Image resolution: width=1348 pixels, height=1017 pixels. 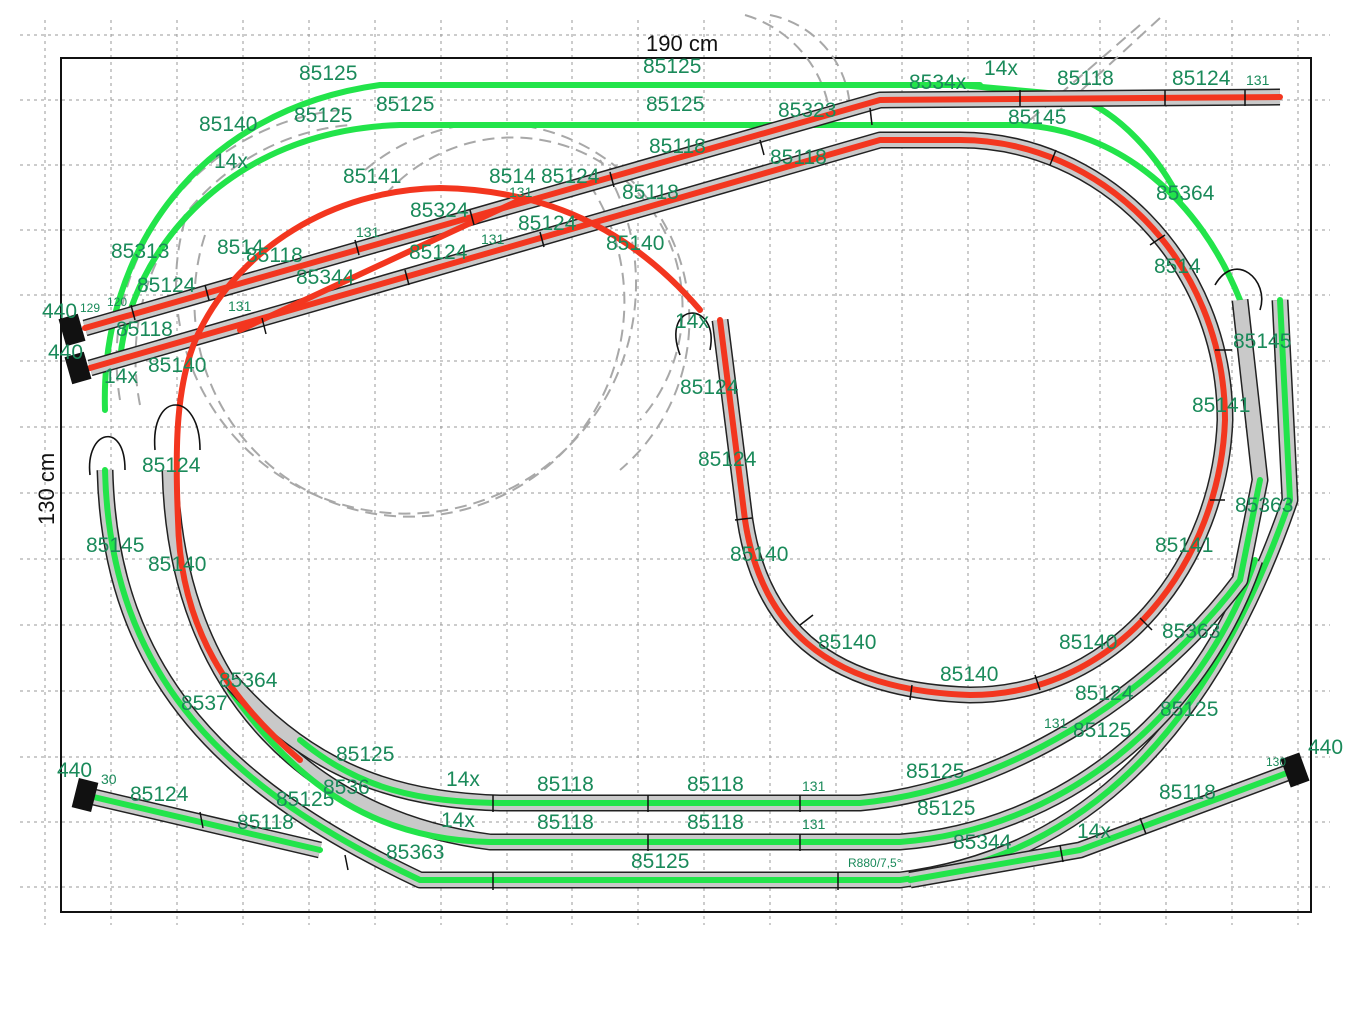 I want to click on track-label: 120, so click(x=117, y=302).